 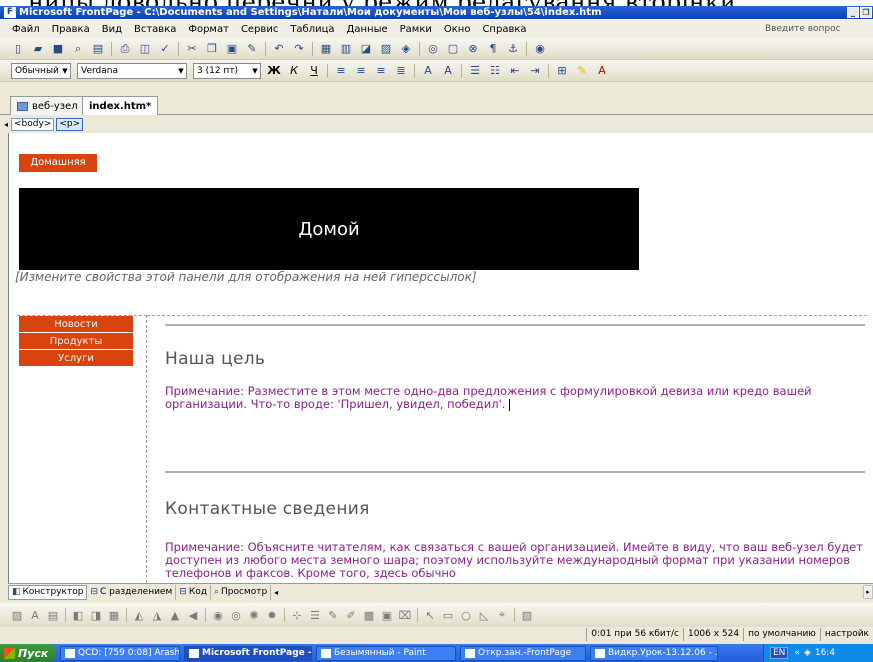 I want to click on insert-table-icon: ▥, so click(x=346, y=49).